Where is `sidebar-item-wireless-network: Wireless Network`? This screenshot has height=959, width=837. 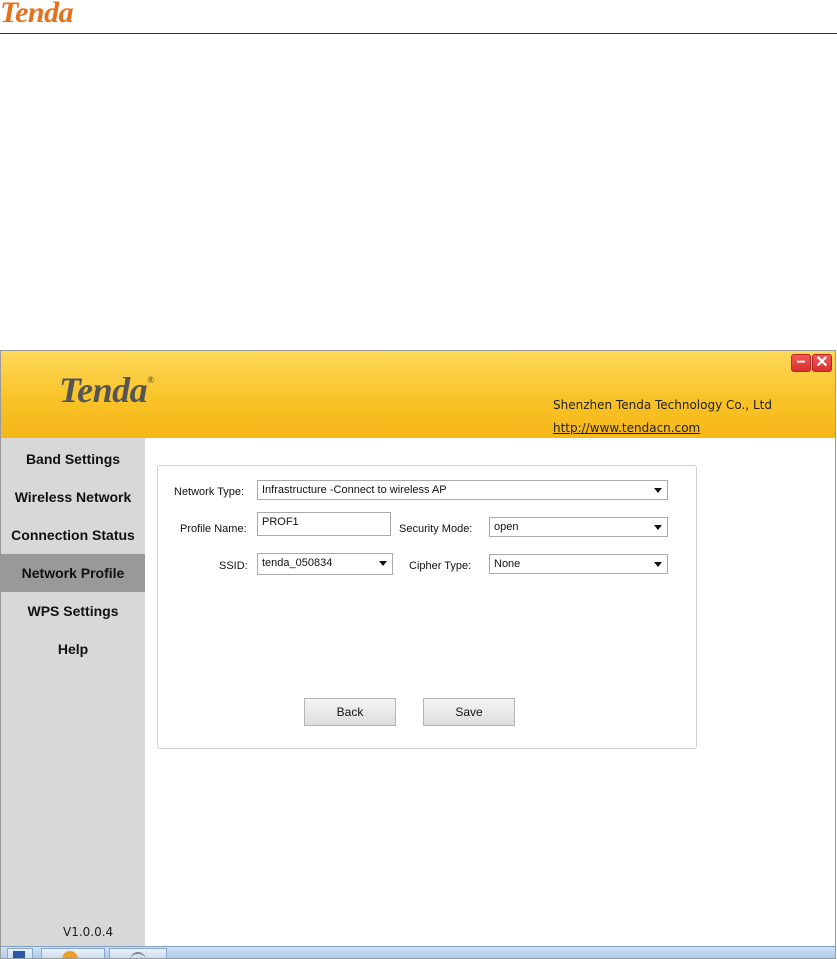
sidebar-item-wireless-network: Wireless Network is located at coordinates (73, 497).